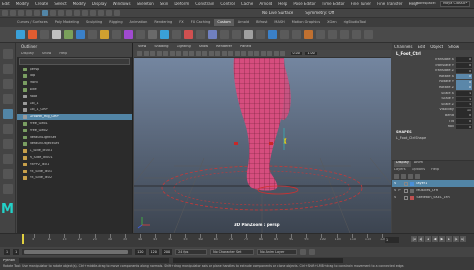 The height and width of the screenshot is (270, 474). What do you see at coordinates (433, 197) in the screenshot?
I see `layer-row: V Skeleton_SKEL_LYR` at bounding box center [433, 197].